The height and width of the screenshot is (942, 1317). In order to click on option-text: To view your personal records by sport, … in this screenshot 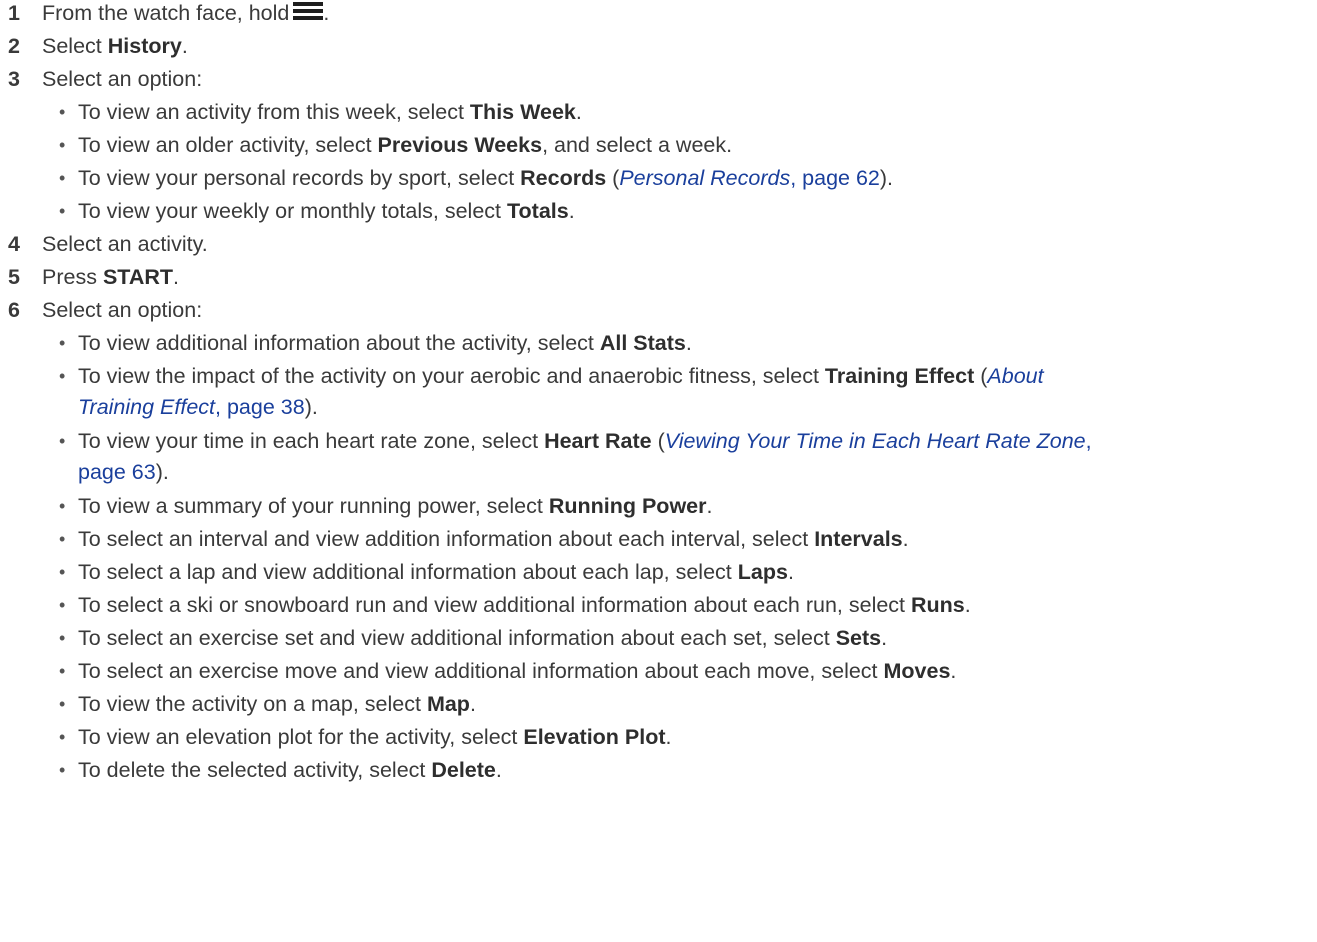, I will do `click(486, 178)`.